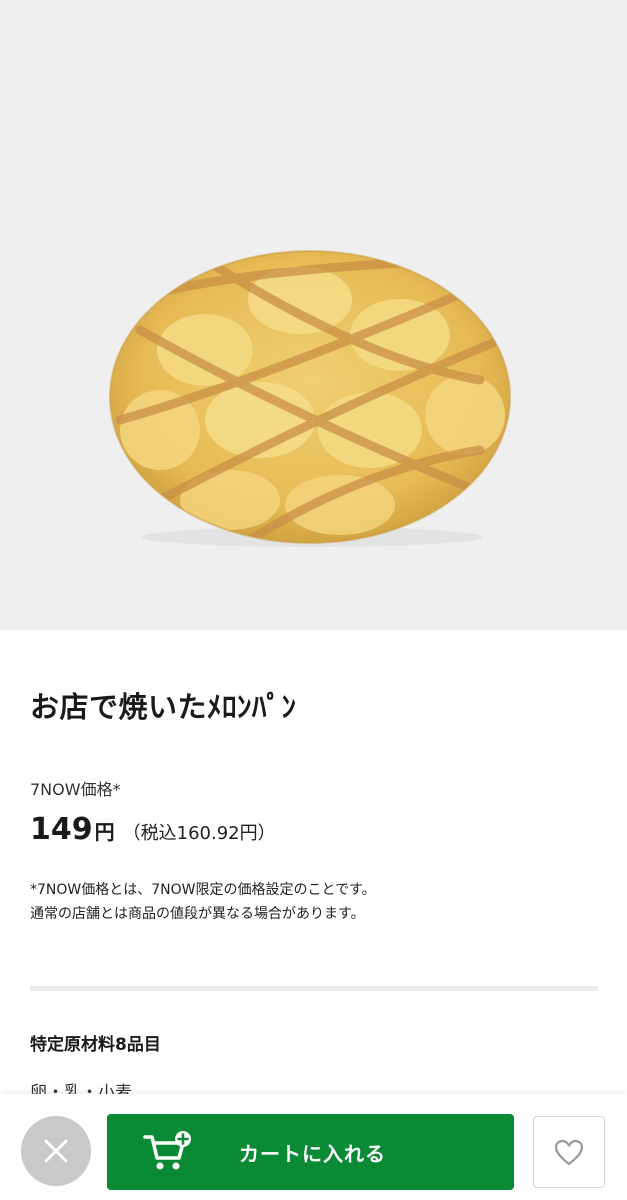 The height and width of the screenshot is (1200, 627). Describe the element at coordinates (314, 988) in the screenshot. I see `section-divider` at that location.